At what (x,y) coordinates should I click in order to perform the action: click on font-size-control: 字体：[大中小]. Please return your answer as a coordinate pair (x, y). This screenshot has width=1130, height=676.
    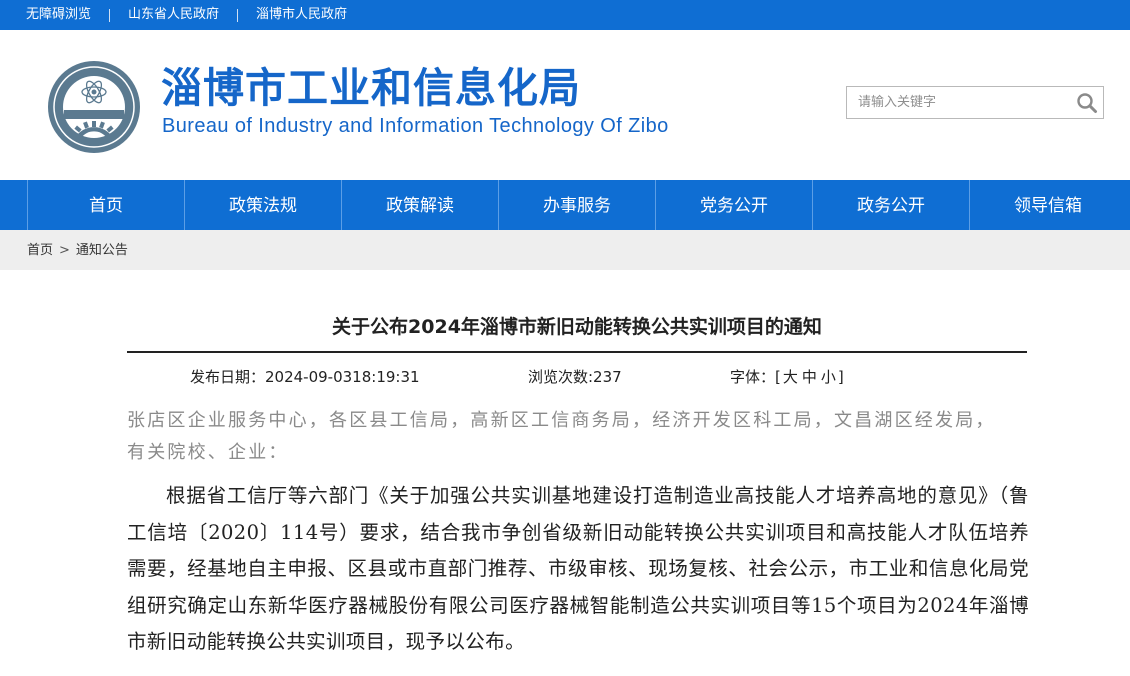
    Looking at the image, I should click on (787, 376).